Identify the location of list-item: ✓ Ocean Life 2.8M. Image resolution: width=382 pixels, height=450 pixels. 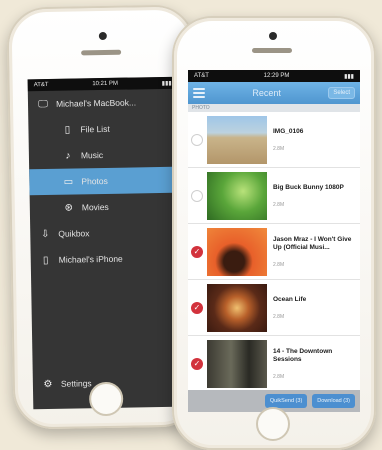
(274, 308).